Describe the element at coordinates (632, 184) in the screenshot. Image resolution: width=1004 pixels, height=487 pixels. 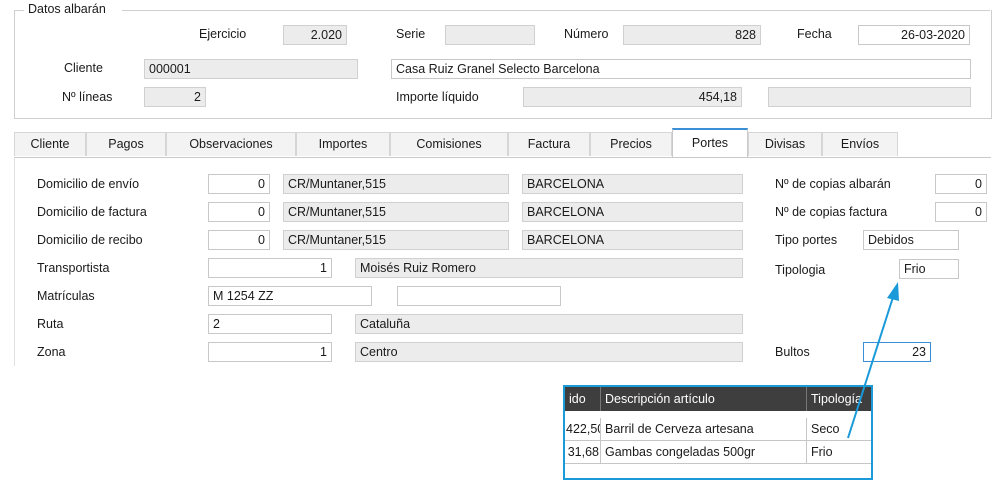
I see `domicilio-envio-city: BARCELONA` at that location.